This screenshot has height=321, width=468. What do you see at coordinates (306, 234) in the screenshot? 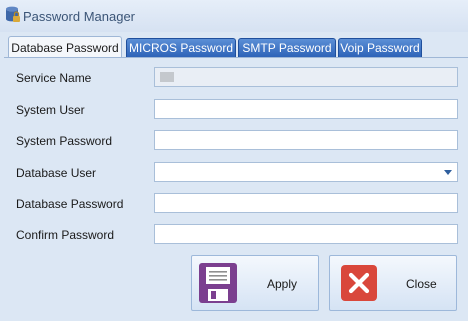
I see `confirm-password-input` at bounding box center [306, 234].